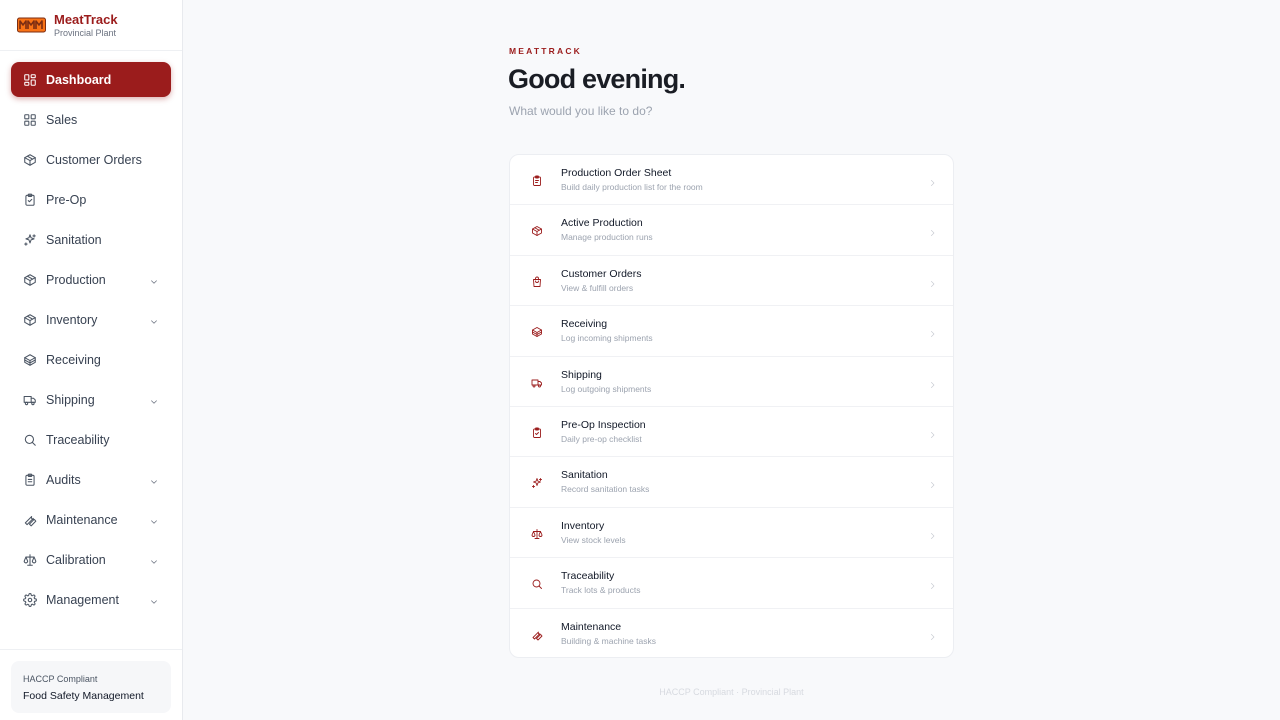  I want to click on eyebrow: MEATTRACK, so click(545, 51).